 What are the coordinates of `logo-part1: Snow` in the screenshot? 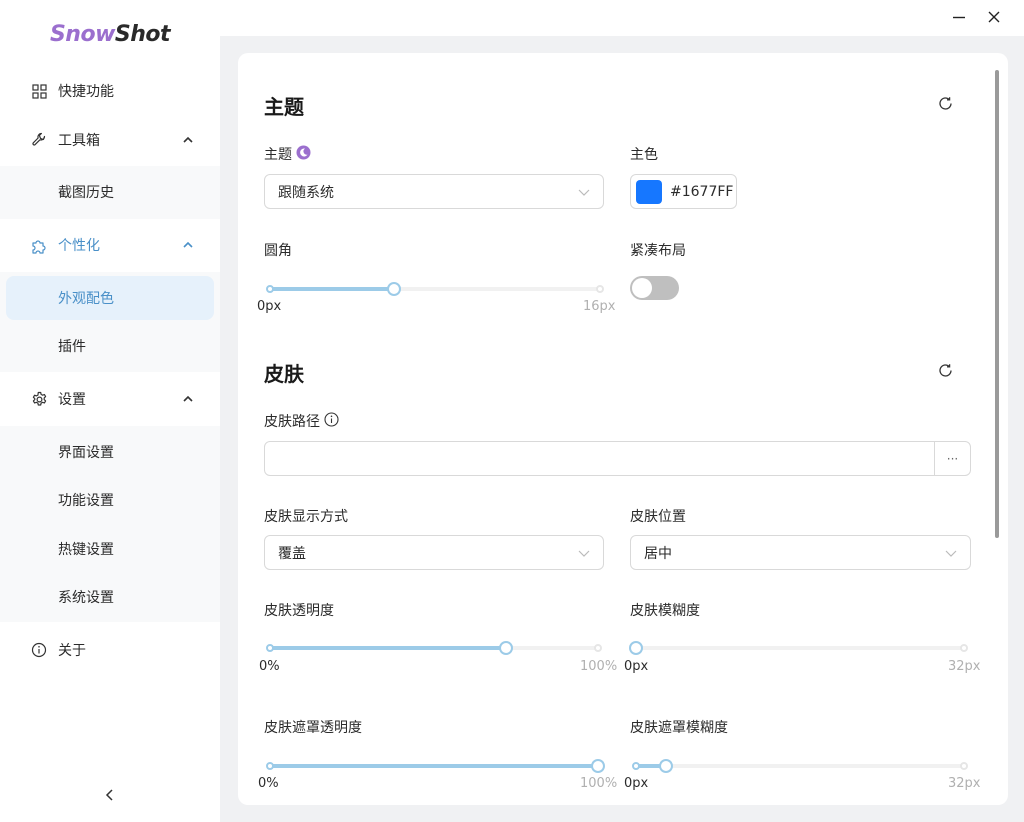 It's located at (82, 34).